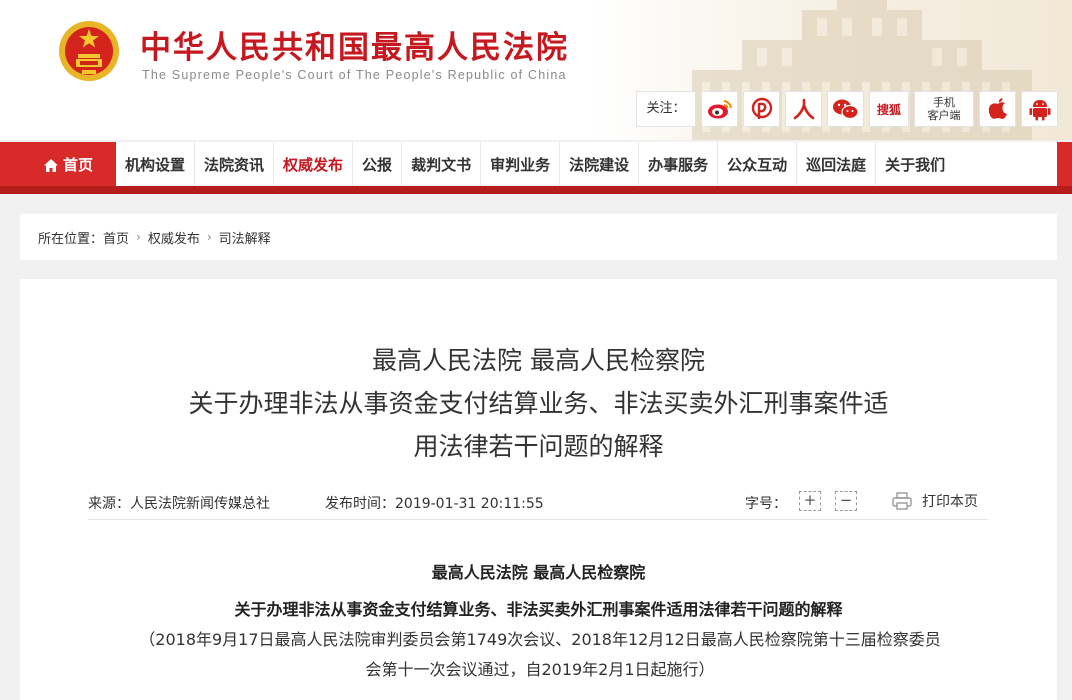  What do you see at coordinates (89, 51) in the screenshot?
I see `national-emblem-icon` at bounding box center [89, 51].